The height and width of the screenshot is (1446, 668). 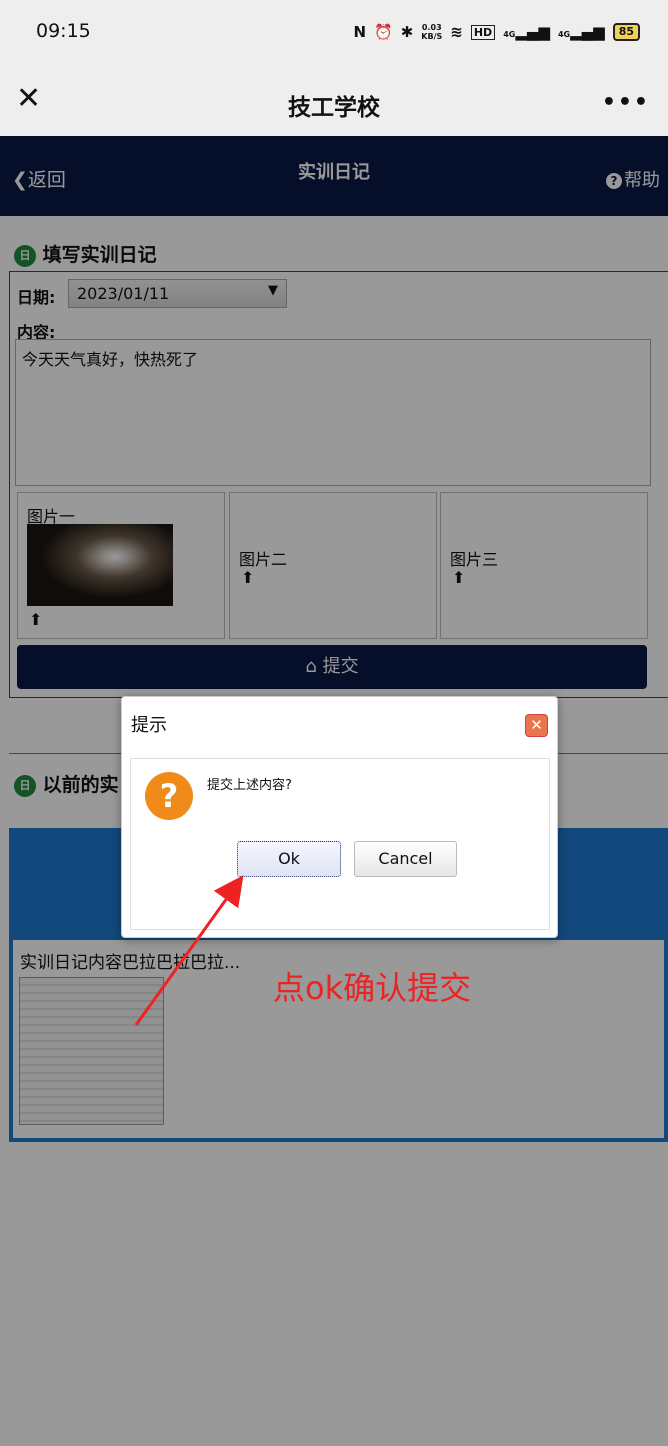 I want to click on annotation-arrow, so click(x=189, y=950).